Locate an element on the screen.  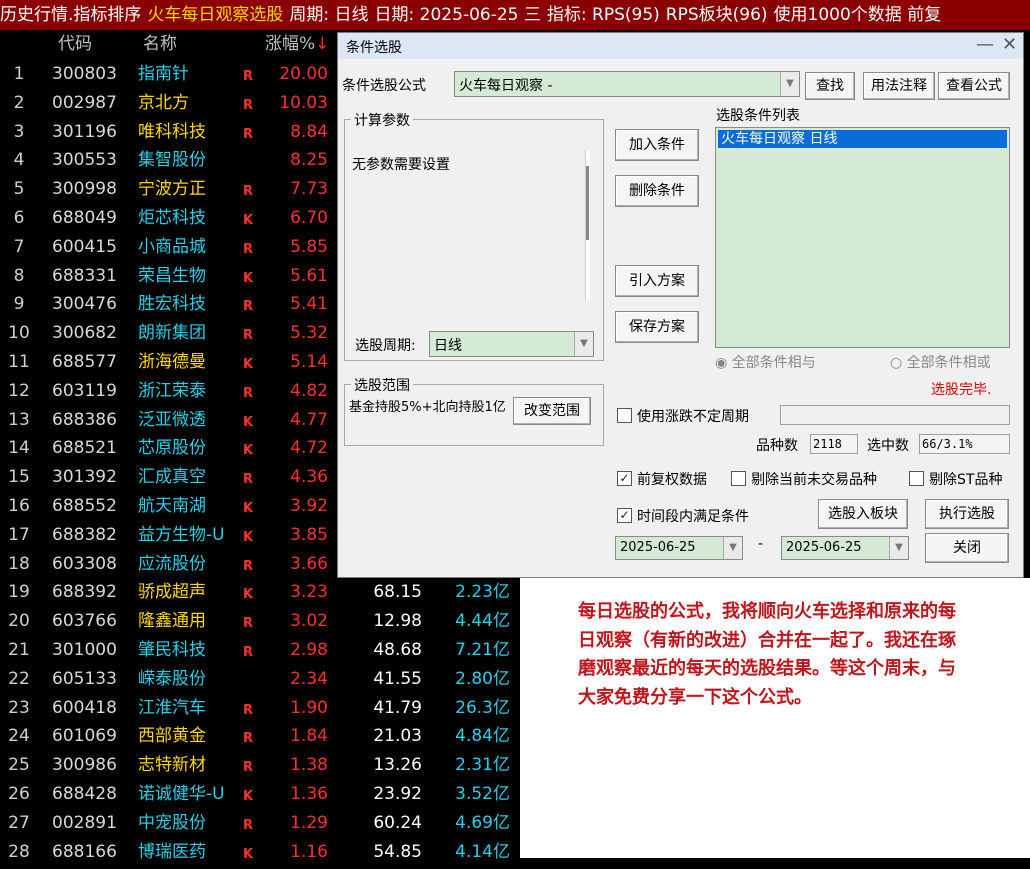
stock-code: 688331 is located at coordinates (84, 275).